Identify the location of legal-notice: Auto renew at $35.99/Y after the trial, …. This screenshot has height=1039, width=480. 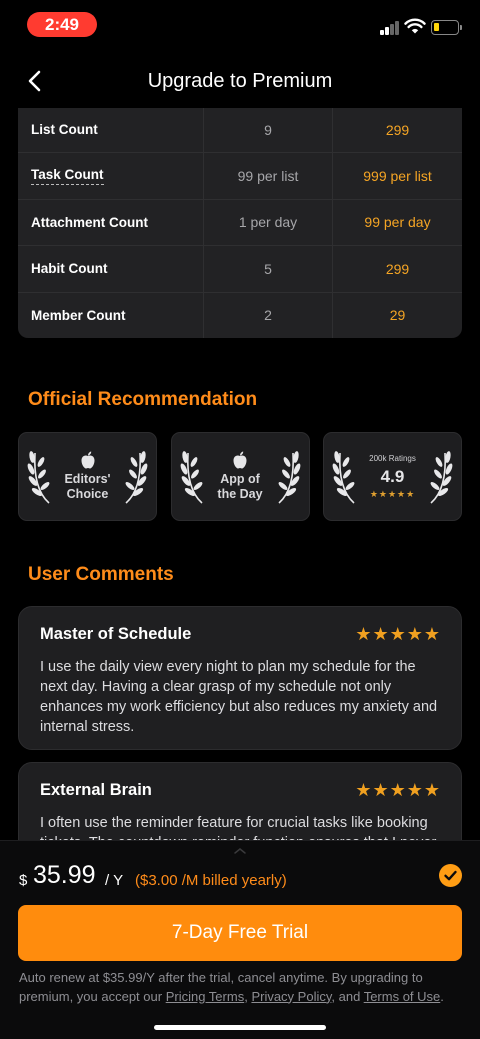
(231, 987).